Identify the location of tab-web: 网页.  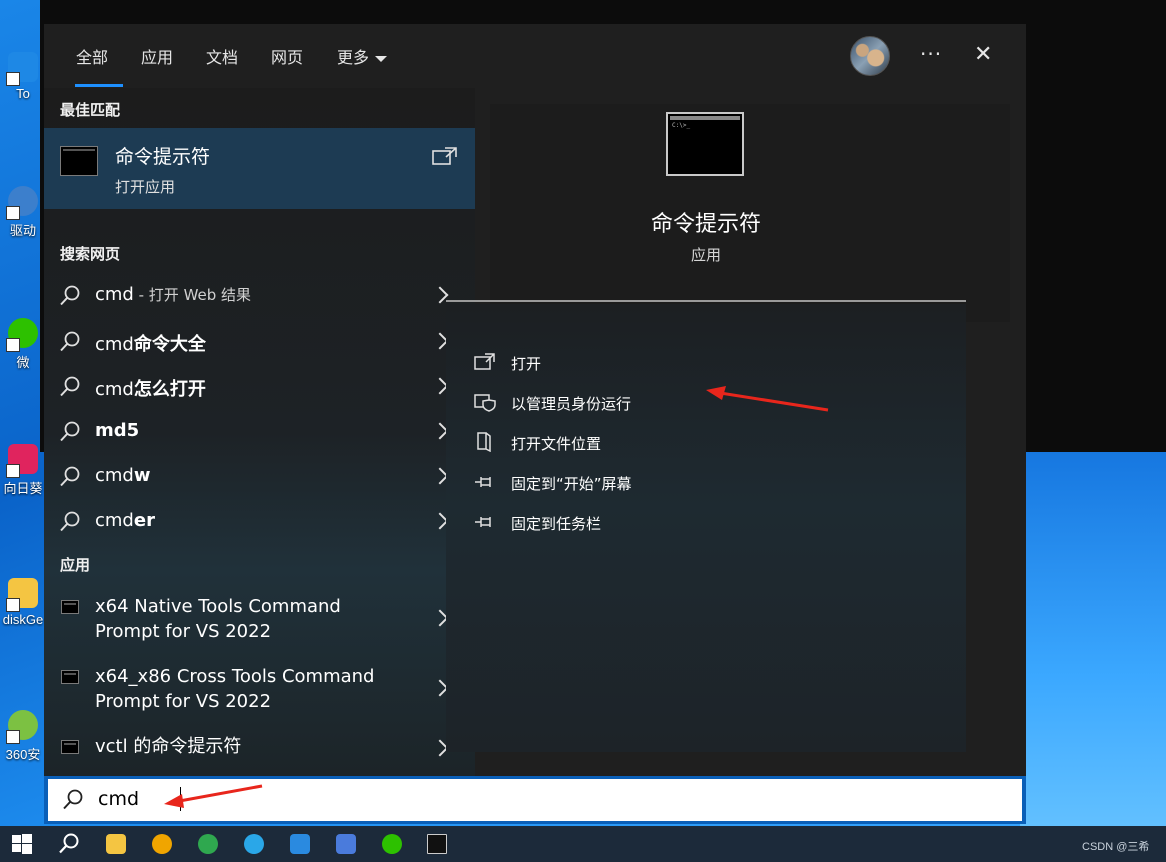
(287, 56).